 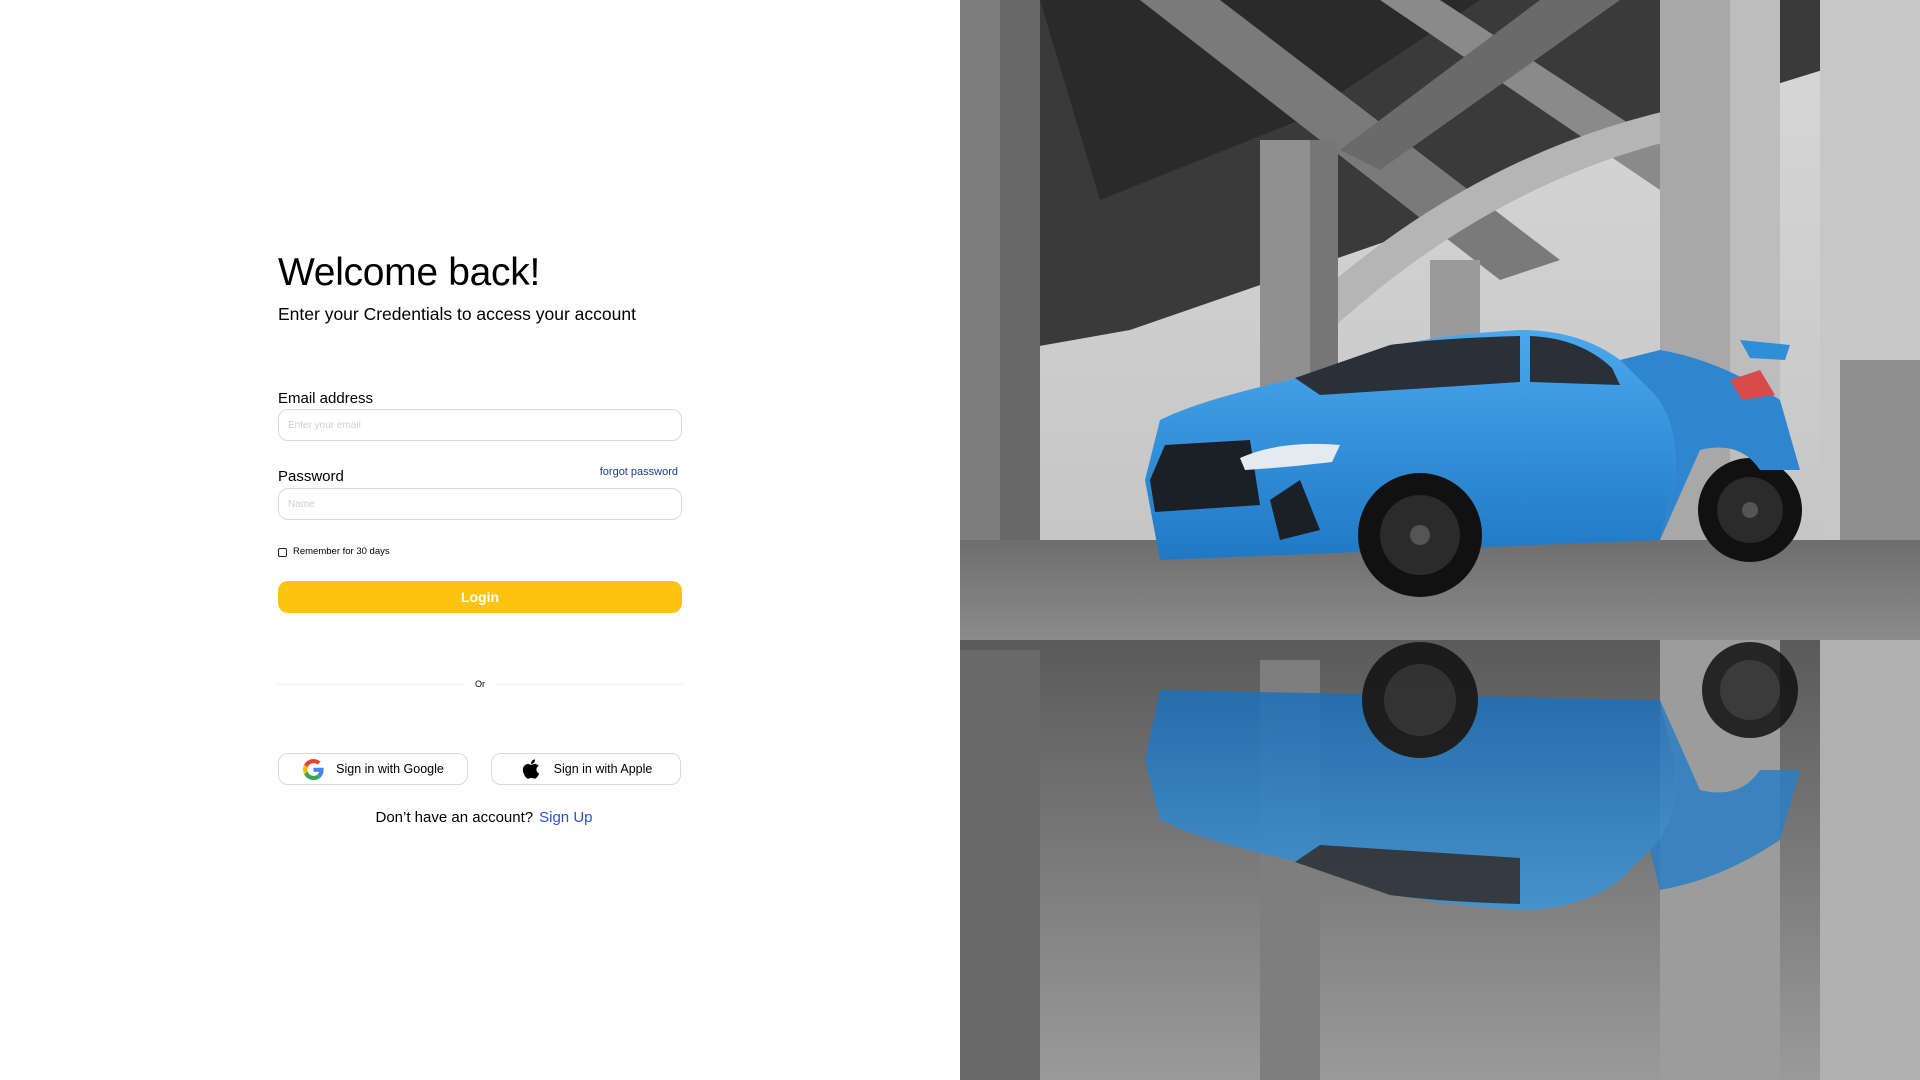 I want to click on remember-checkbox, so click(x=282, y=552).